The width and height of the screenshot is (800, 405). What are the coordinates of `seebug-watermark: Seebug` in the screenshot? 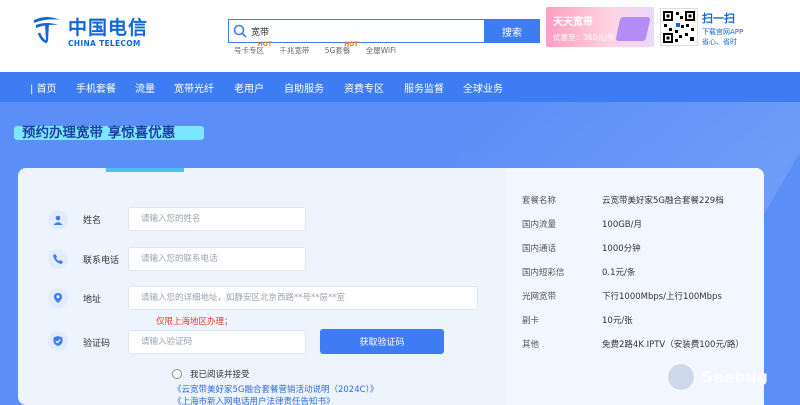 It's located at (732, 382).